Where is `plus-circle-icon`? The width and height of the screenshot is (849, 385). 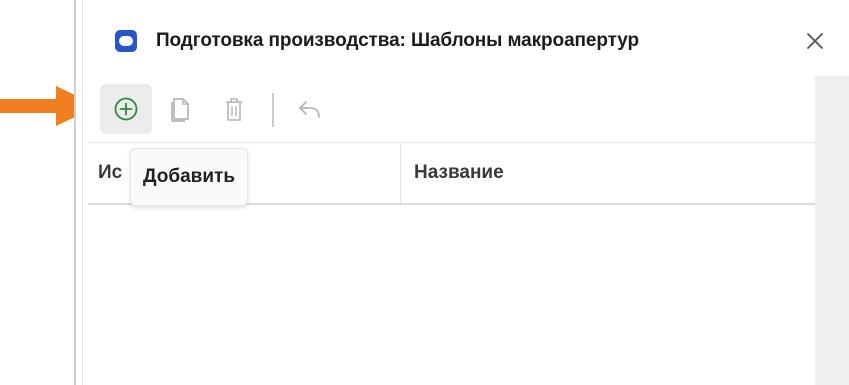 plus-circle-icon is located at coordinates (126, 109).